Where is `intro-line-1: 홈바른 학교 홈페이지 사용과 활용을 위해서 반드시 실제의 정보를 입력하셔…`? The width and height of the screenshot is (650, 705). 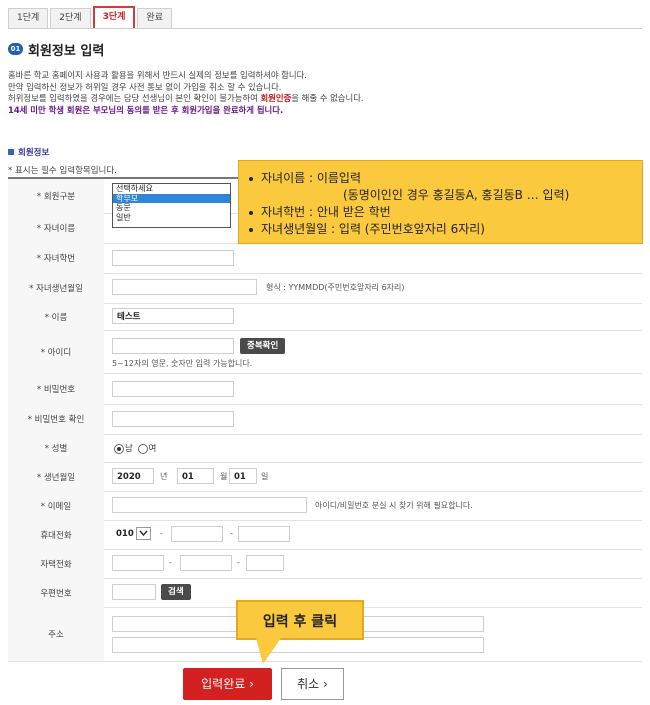 intro-line-1: 홈바른 학교 홈페이지 사용과 활용을 위해서 반드시 실제의 정보를 입력하셔… is located at coordinates (157, 75).